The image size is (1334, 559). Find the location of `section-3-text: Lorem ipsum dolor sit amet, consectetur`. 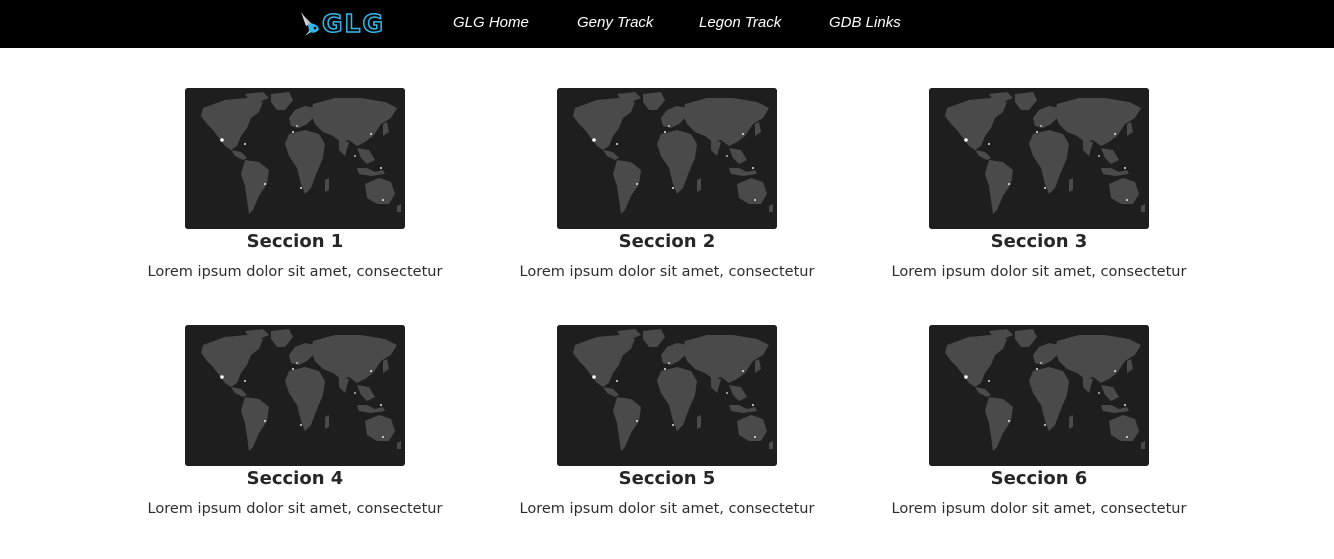

section-3-text: Lorem ipsum dolor sit amet, consectetur is located at coordinates (1039, 272).